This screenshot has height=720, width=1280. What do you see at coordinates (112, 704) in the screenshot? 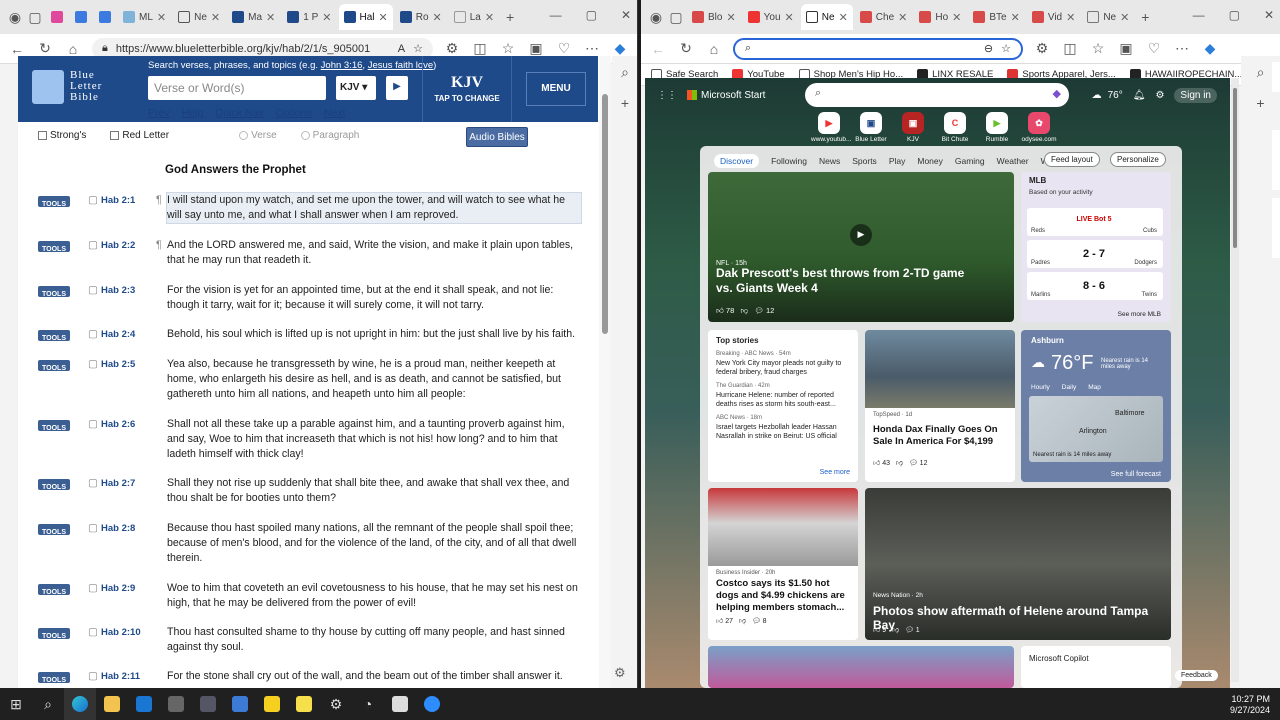
I see `file-explorer-icon` at bounding box center [112, 704].